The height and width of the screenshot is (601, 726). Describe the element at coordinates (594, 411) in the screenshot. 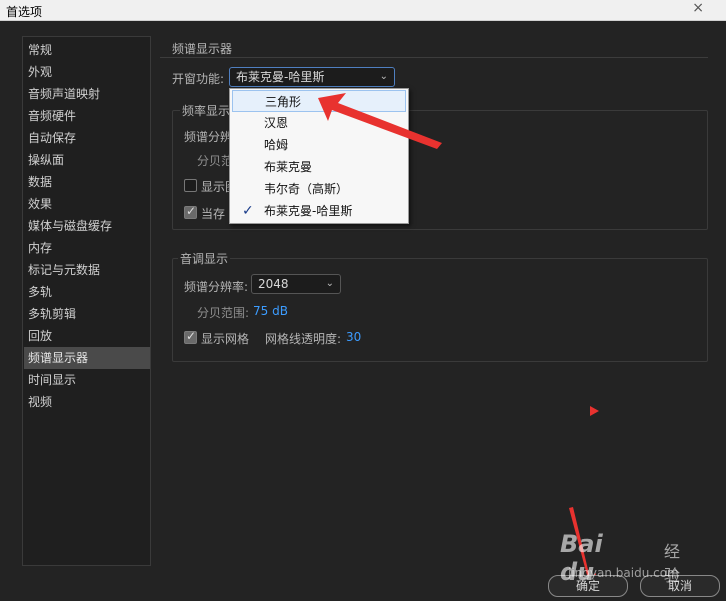

I see `annotation-pointer-icon` at that location.